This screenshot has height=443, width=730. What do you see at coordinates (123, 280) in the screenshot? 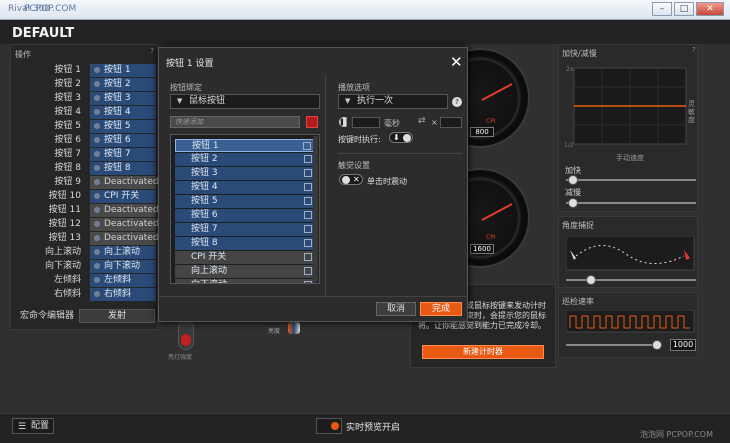
I see `button-row-binding: 左倾斜` at bounding box center [123, 280].